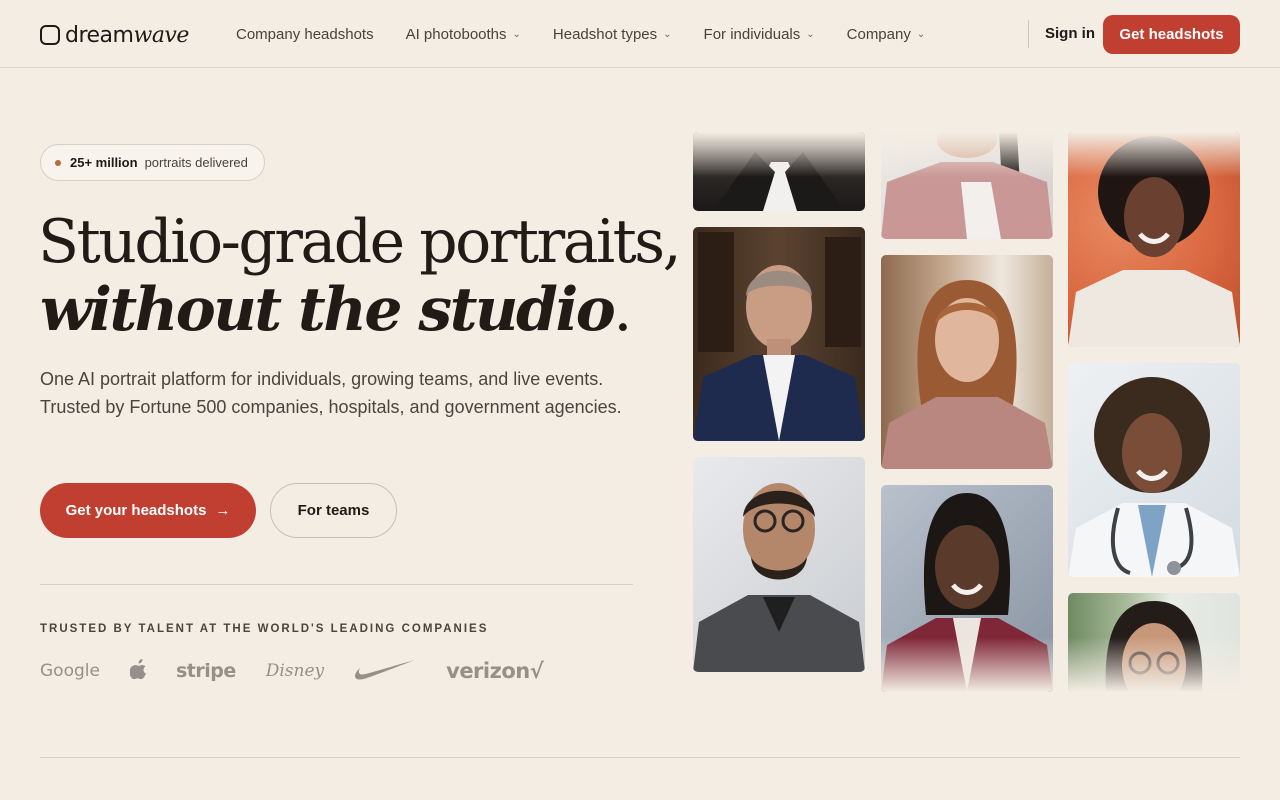 This screenshot has height=800, width=1280. What do you see at coordinates (495, 671) in the screenshot?
I see `verizon-logo: verizon√` at bounding box center [495, 671].